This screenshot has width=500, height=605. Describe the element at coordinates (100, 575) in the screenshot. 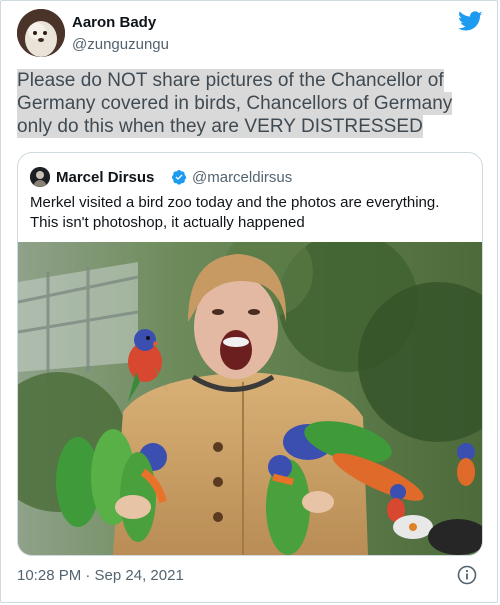

I see `tweet-timestamp: 10:28 PM · Sep 24, 2021` at that location.